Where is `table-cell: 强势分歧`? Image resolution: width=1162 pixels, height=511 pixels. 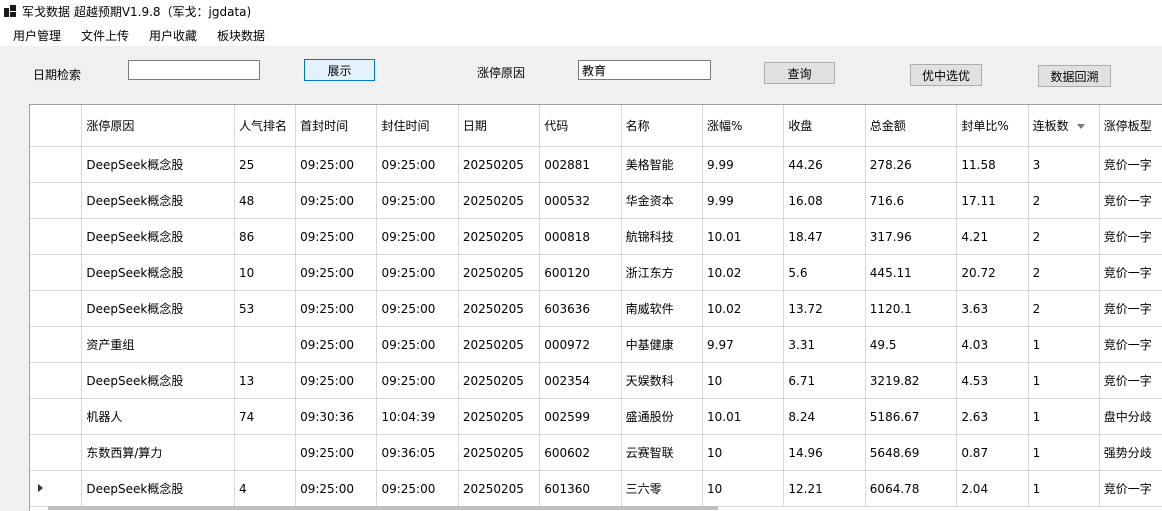 table-cell: 强势分歧 is located at coordinates (1130, 452).